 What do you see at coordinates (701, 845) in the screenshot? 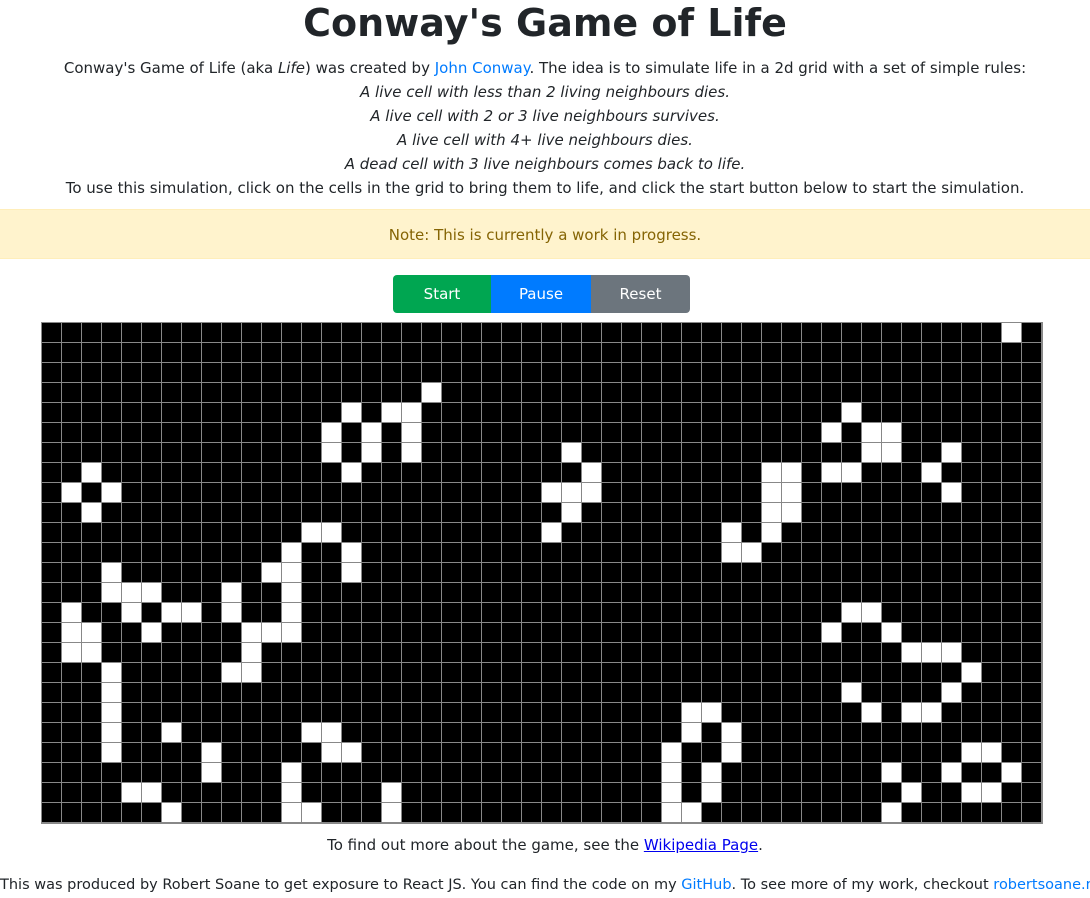
I see `wikipedia-link: Wikipedia Page` at bounding box center [701, 845].